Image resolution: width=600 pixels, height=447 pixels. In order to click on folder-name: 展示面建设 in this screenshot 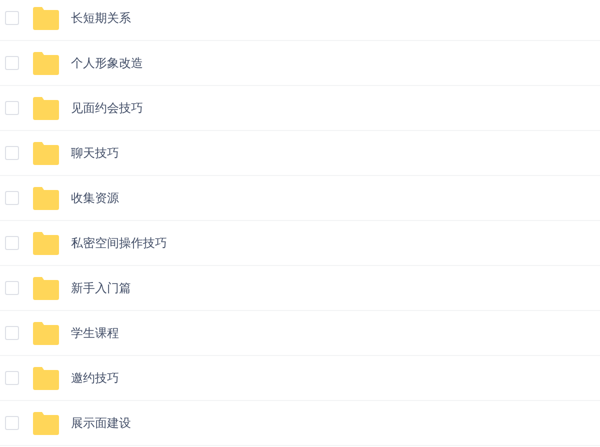, I will do `click(101, 423)`.